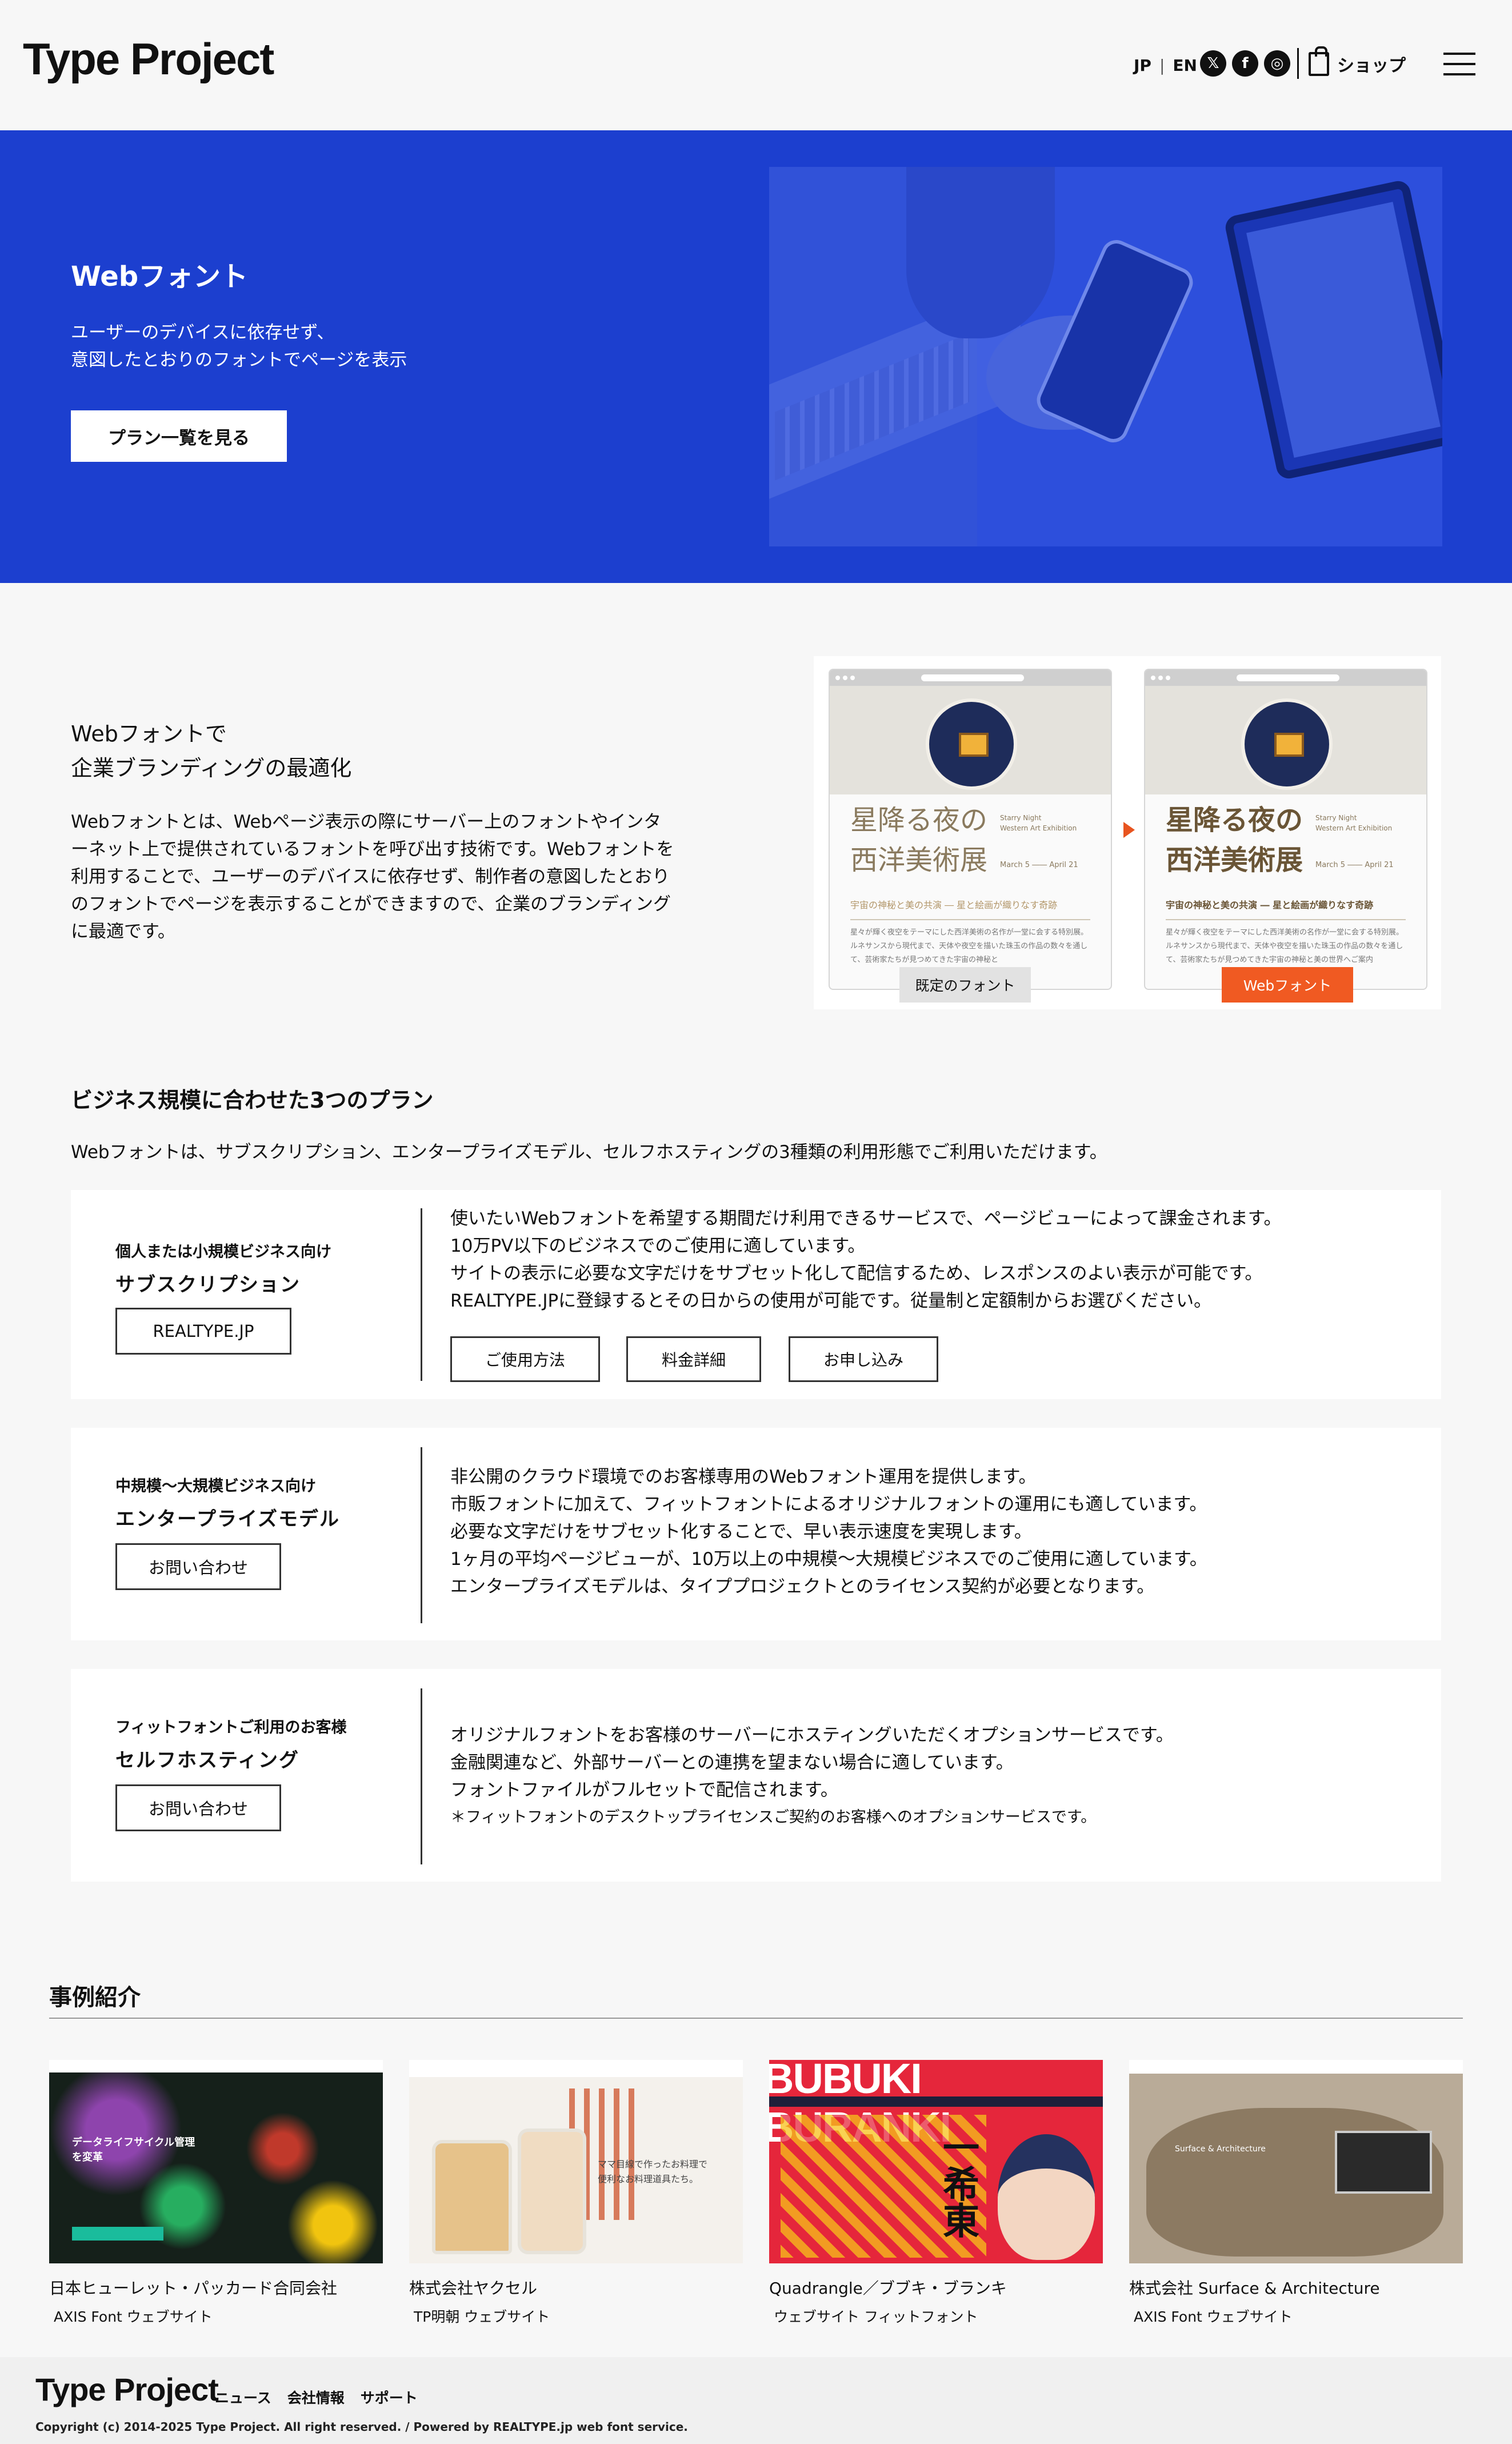 This screenshot has height=2444, width=1512. I want to click on footer-link-news: ニュース, so click(243, 2397).